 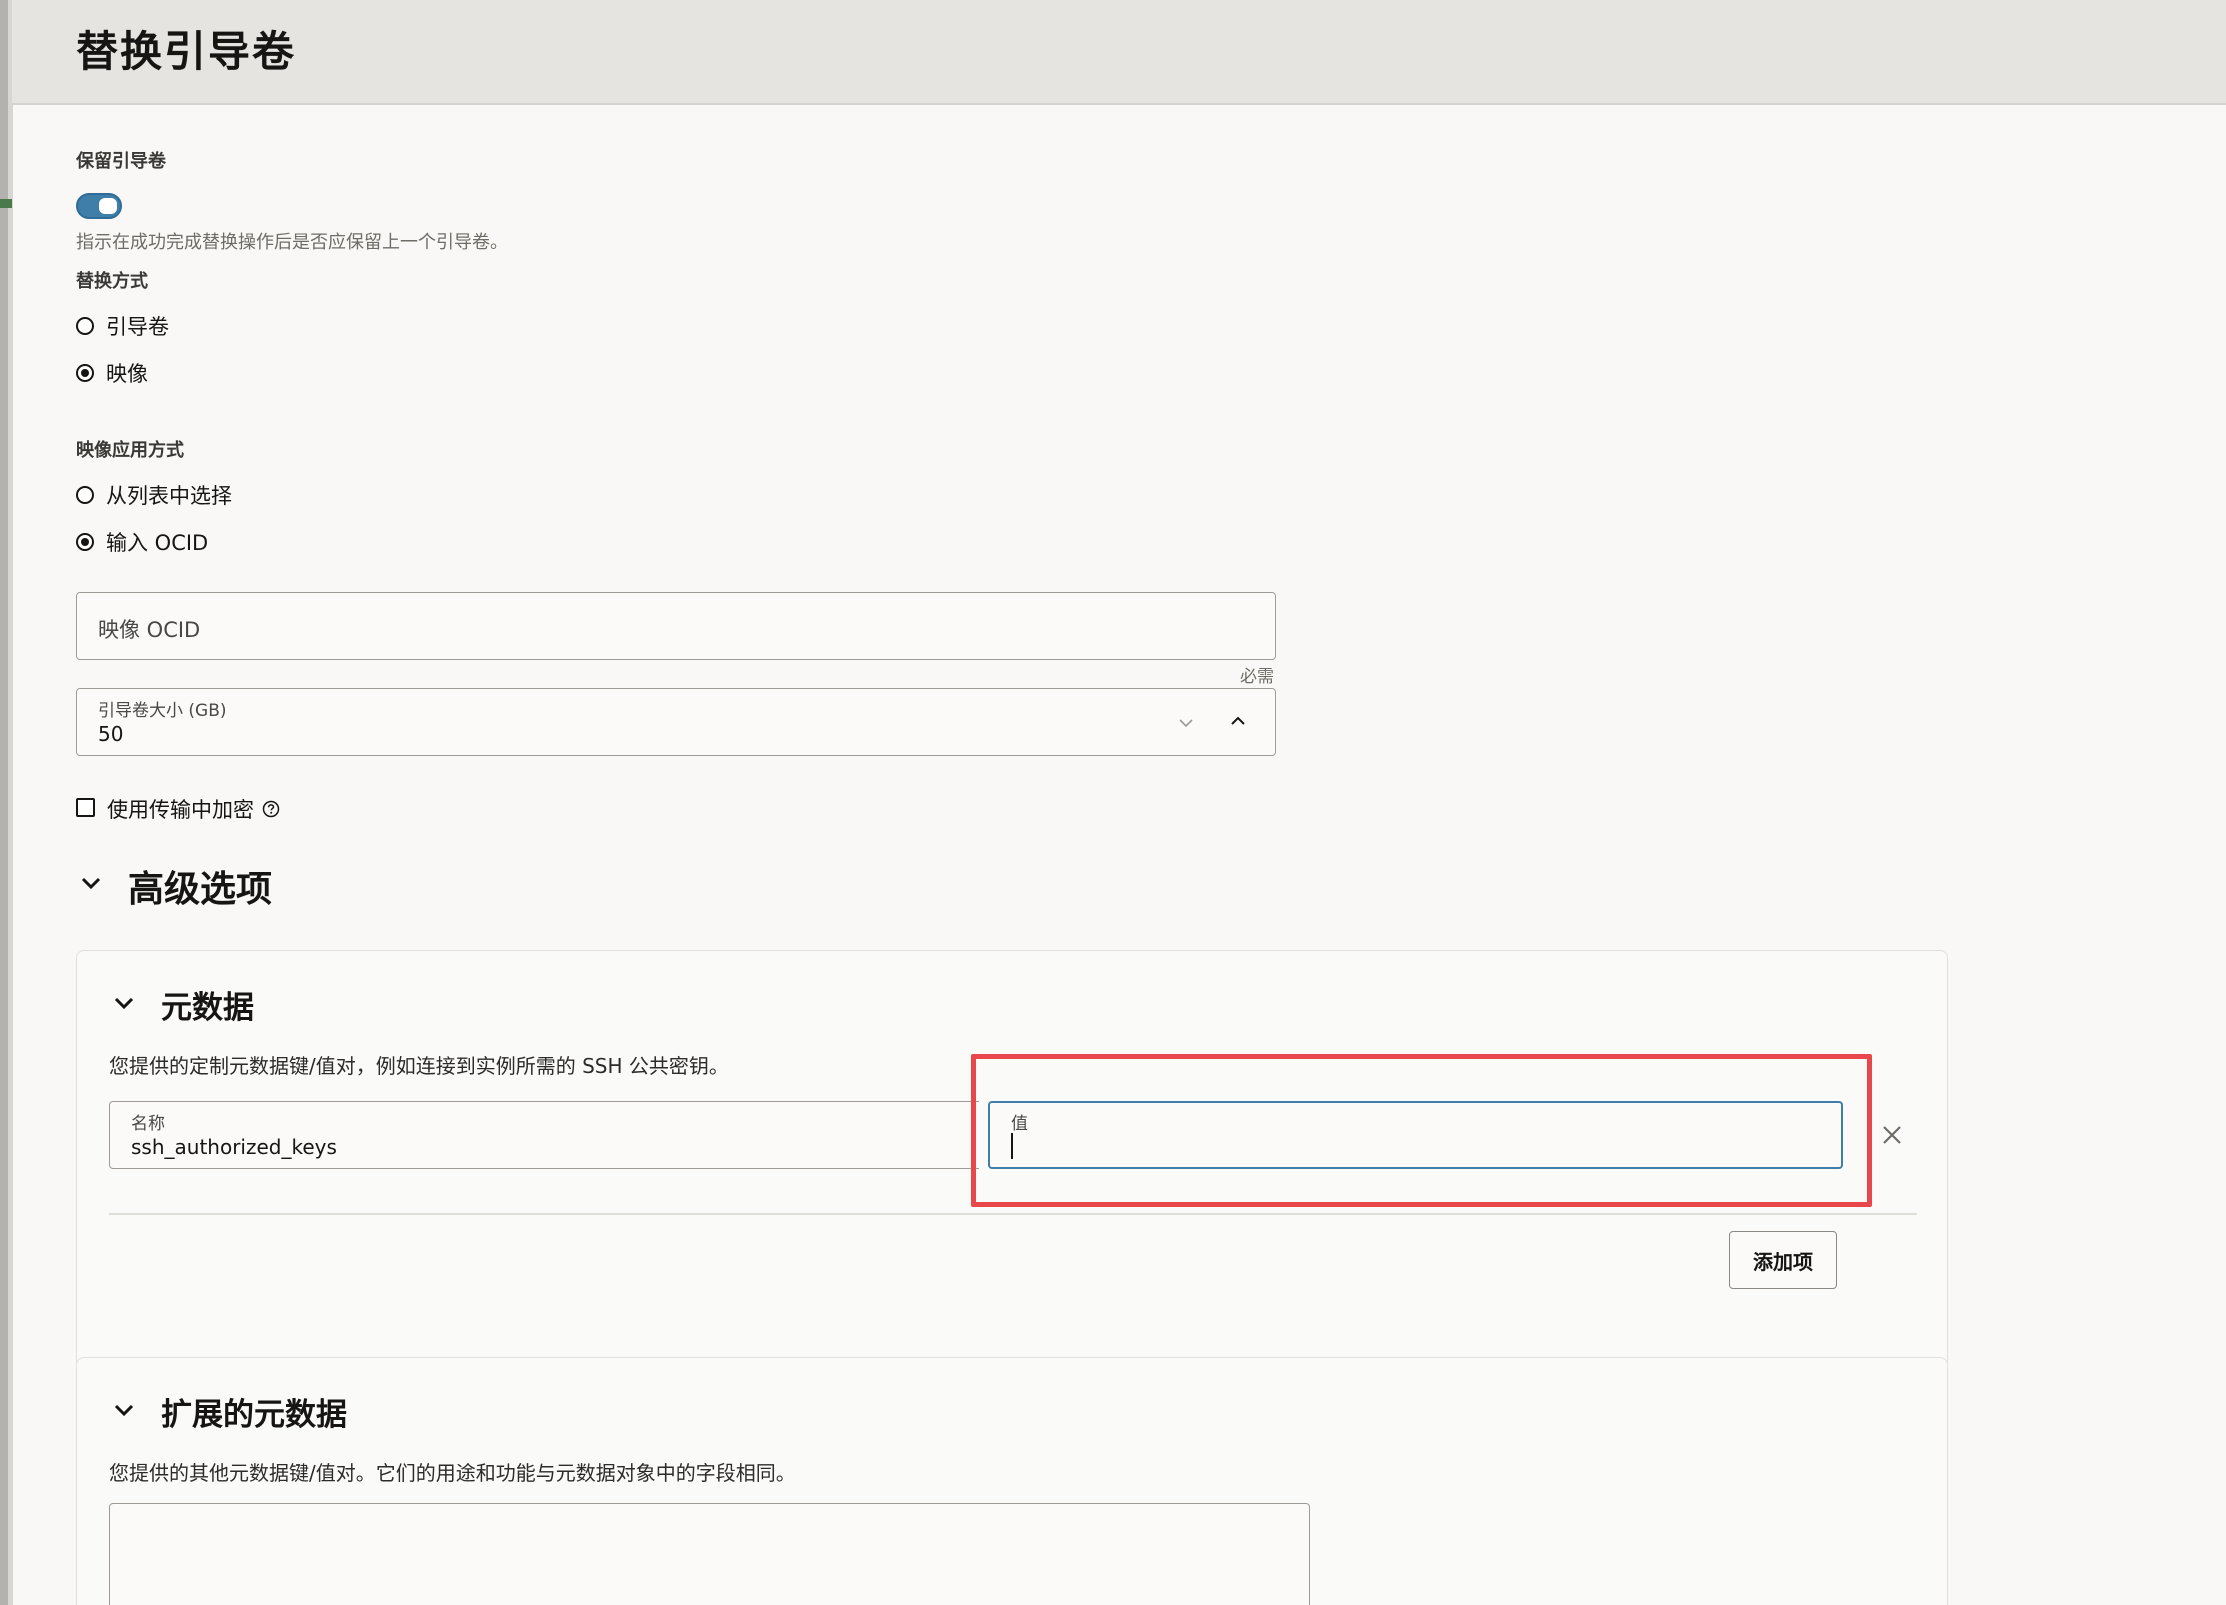 What do you see at coordinates (544, 1135) in the screenshot?
I see `metadata-name-input: 名称 ssh_authorized_keys` at bounding box center [544, 1135].